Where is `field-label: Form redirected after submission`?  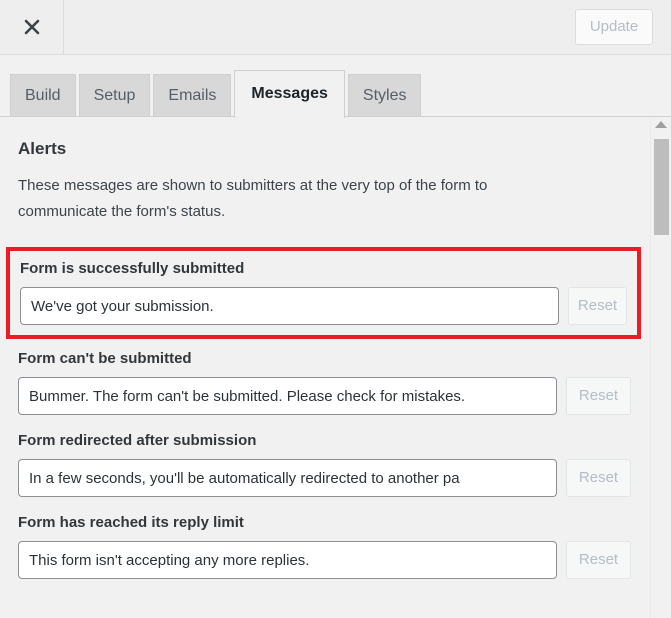 field-label: Form redirected after submission is located at coordinates (137, 440).